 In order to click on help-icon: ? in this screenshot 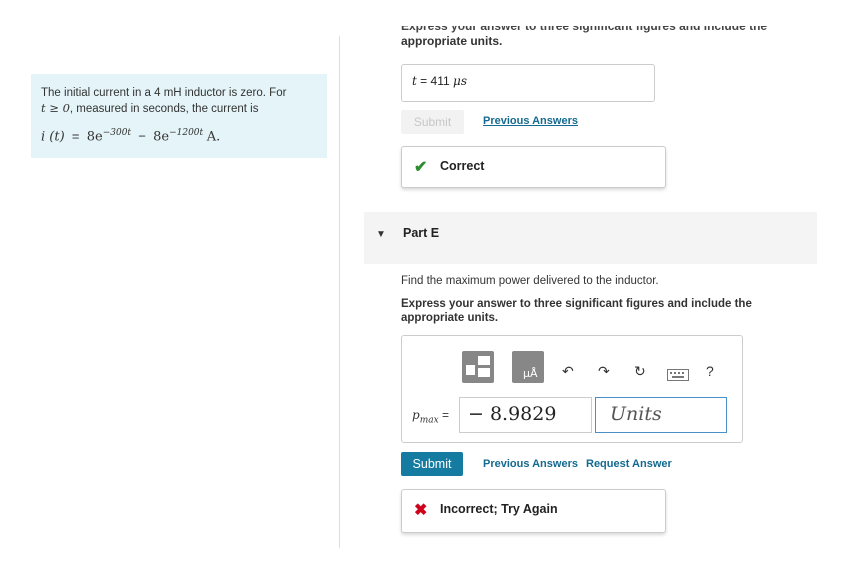, I will do `click(710, 371)`.